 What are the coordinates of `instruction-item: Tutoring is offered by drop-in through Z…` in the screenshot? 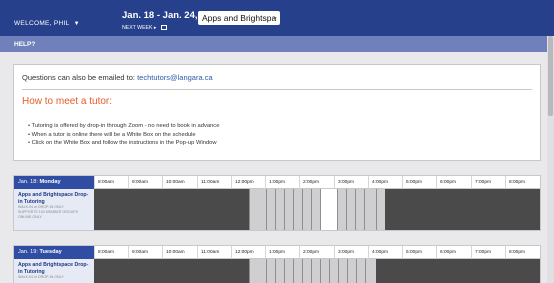 It's located at (124, 126).